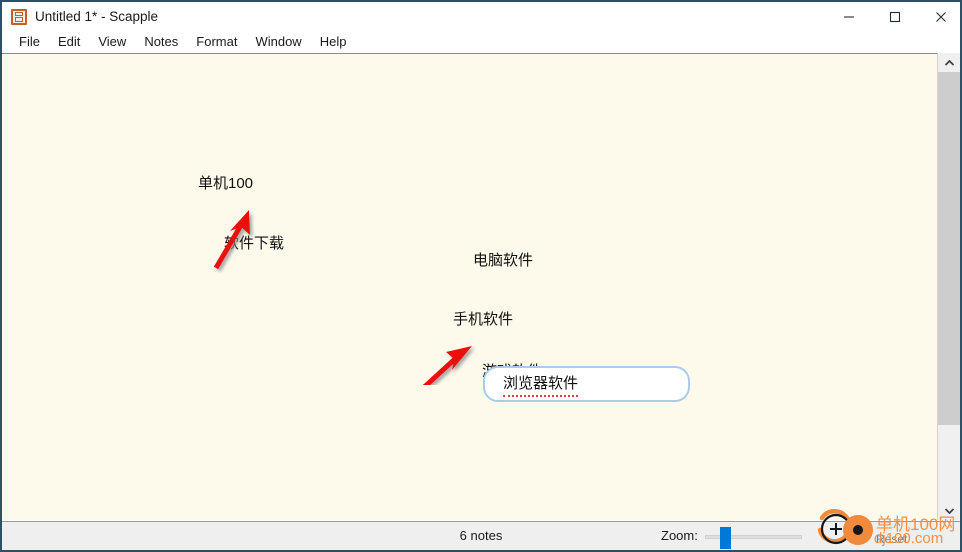 This screenshot has width=962, height=552. Describe the element at coordinates (216, 41) in the screenshot. I see `menu-item-format: Format` at that location.